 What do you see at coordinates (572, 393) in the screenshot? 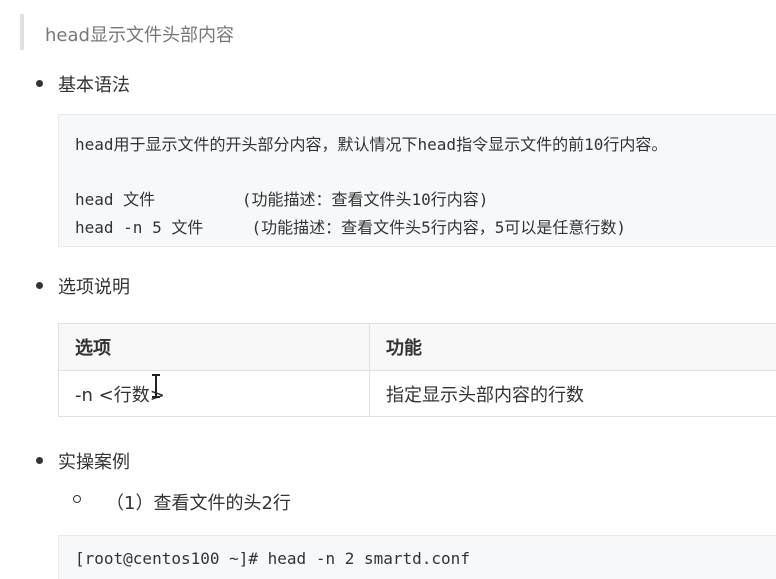
I see `table-cell: 指定显示头部内容的行数` at bounding box center [572, 393].